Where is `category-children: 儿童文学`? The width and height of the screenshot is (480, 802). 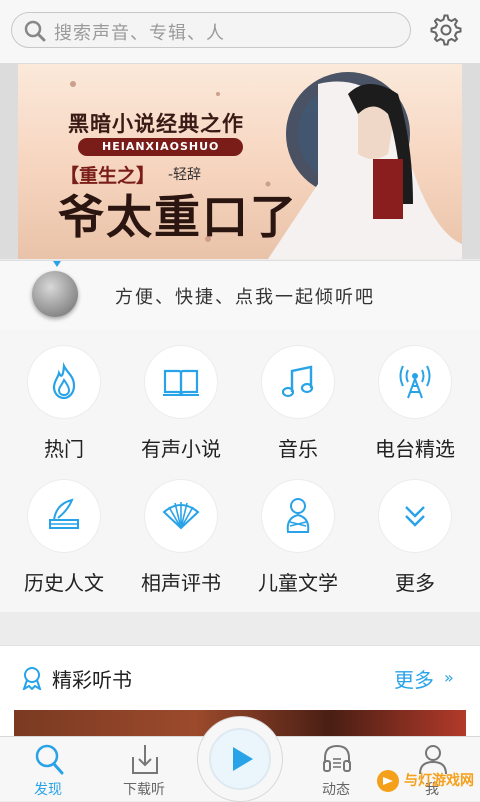
category-children: 儿童文学 is located at coordinates (298, 529).